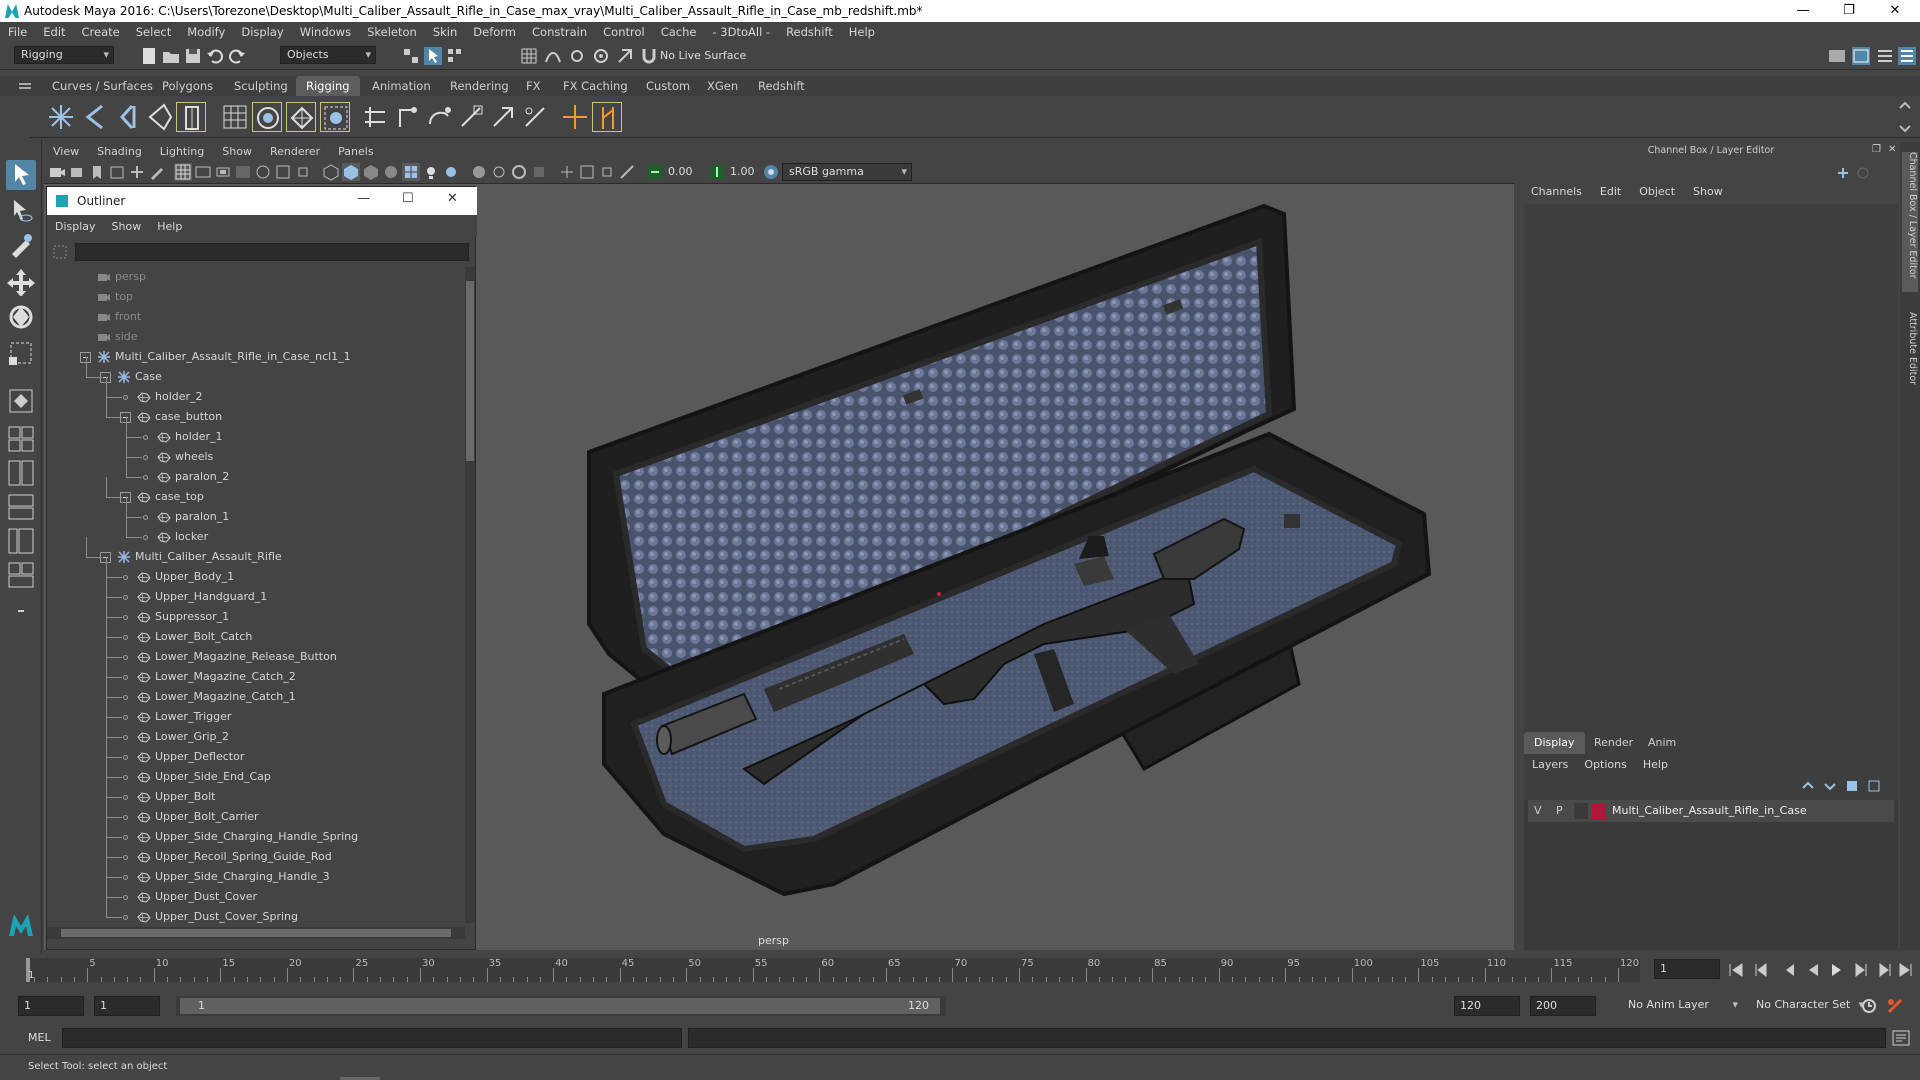 This screenshot has height=1080, width=1920. I want to click on menu-control: Control, so click(624, 32).